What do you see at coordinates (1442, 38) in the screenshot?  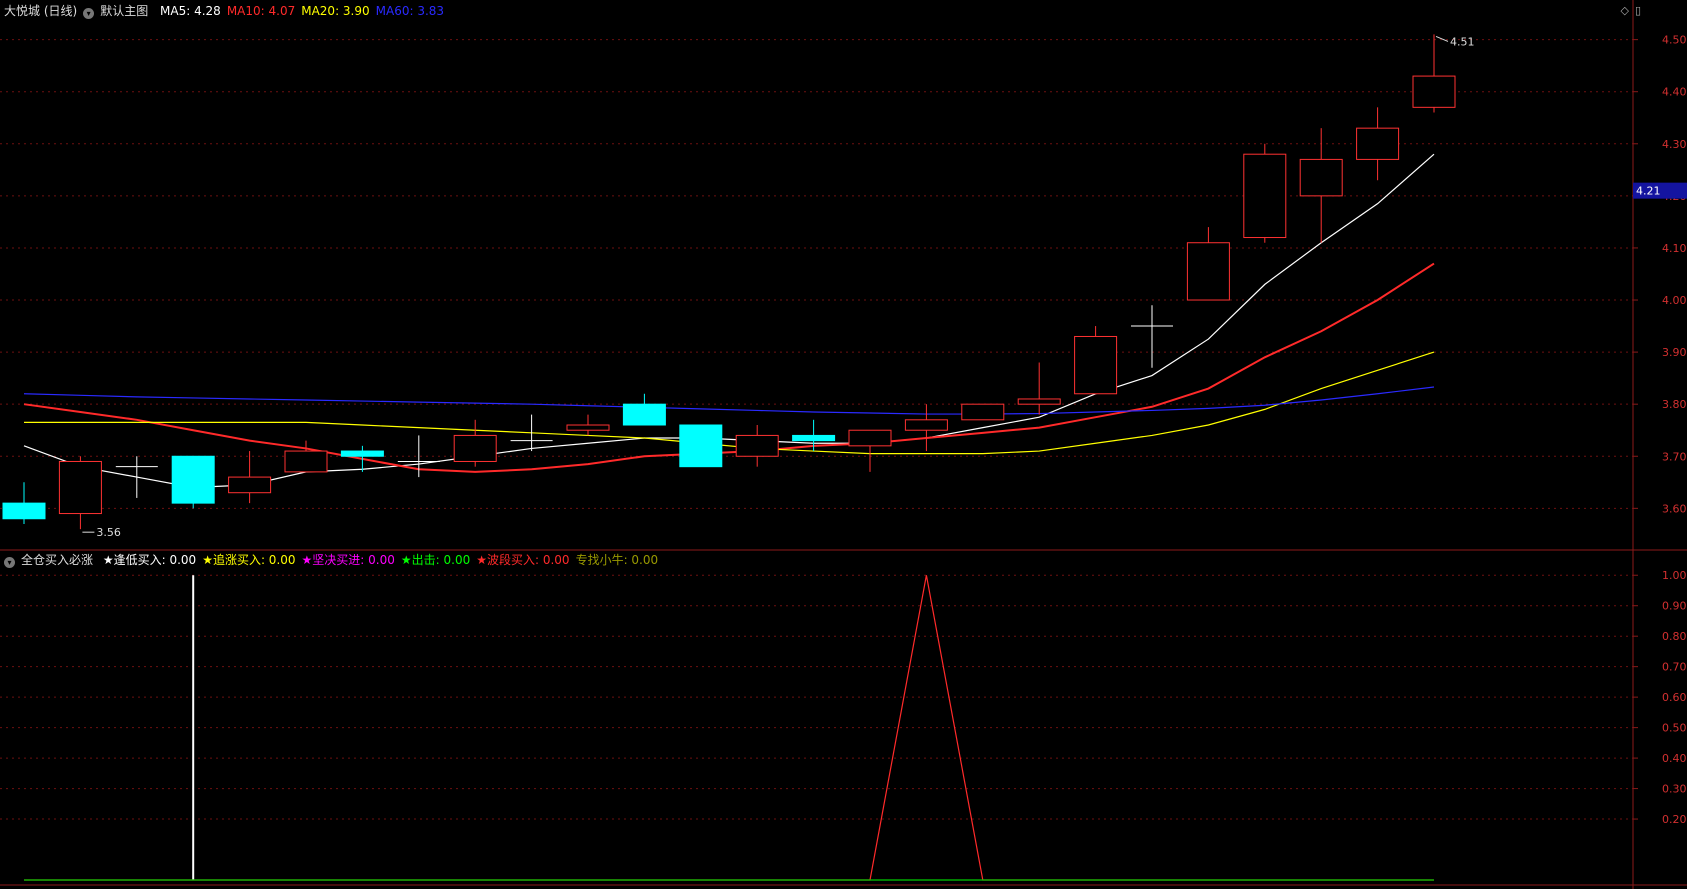 I see `high-marker-arrow` at bounding box center [1442, 38].